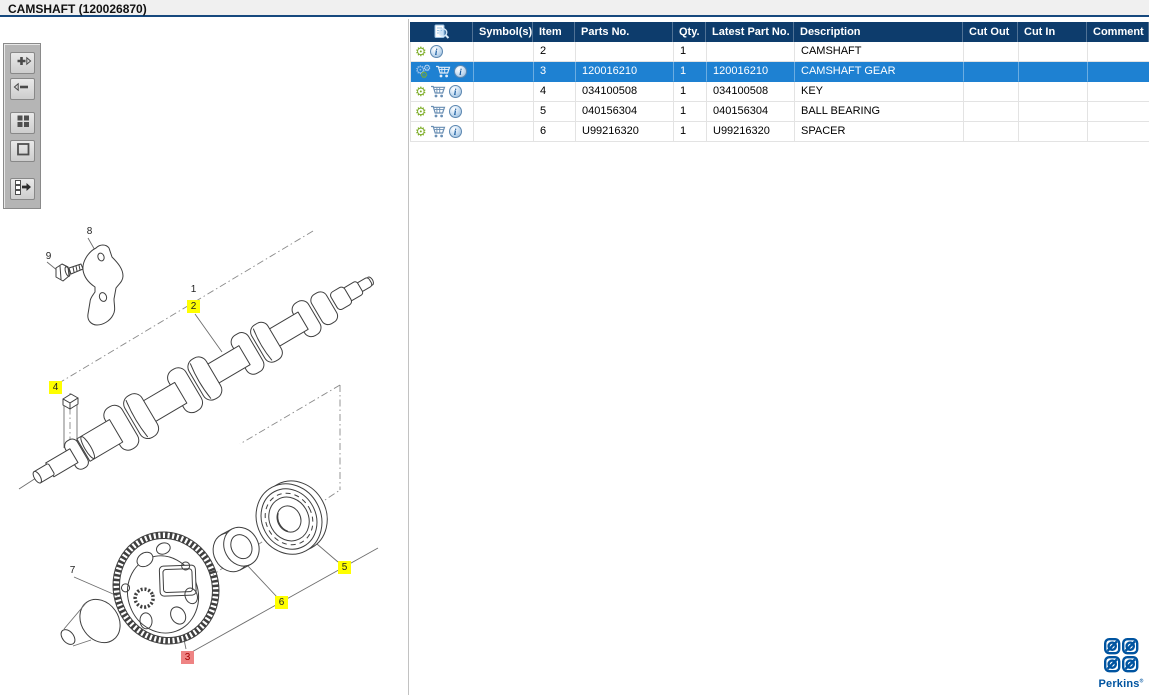 This screenshot has width=1149, height=695. Describe the element at coordinates (689, 32) in the screenshot. I see `header-cell-qty: Qty.` at that location.